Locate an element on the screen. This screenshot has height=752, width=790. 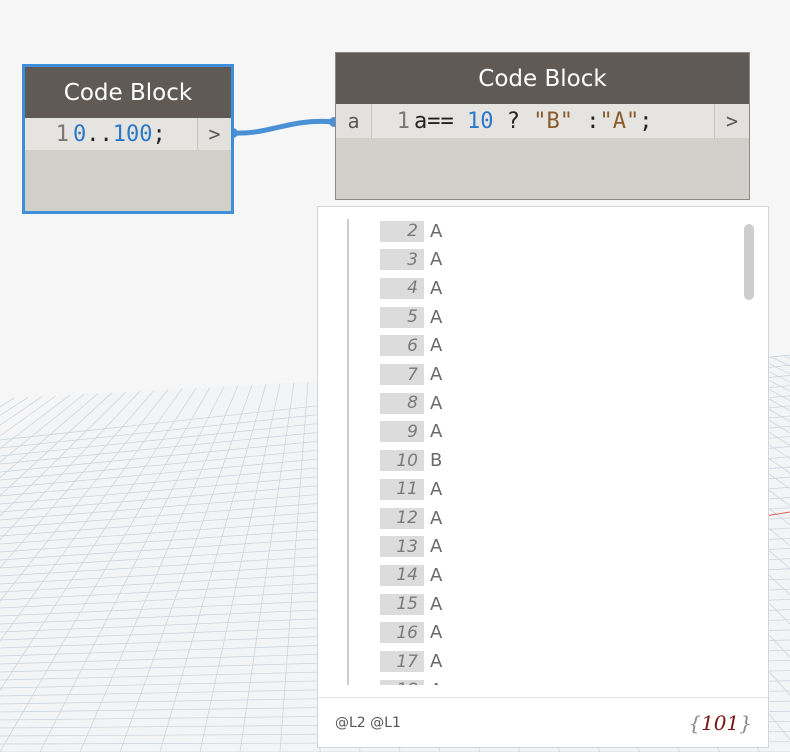
list-item-index: 5 is located at coordinates (402, 317).